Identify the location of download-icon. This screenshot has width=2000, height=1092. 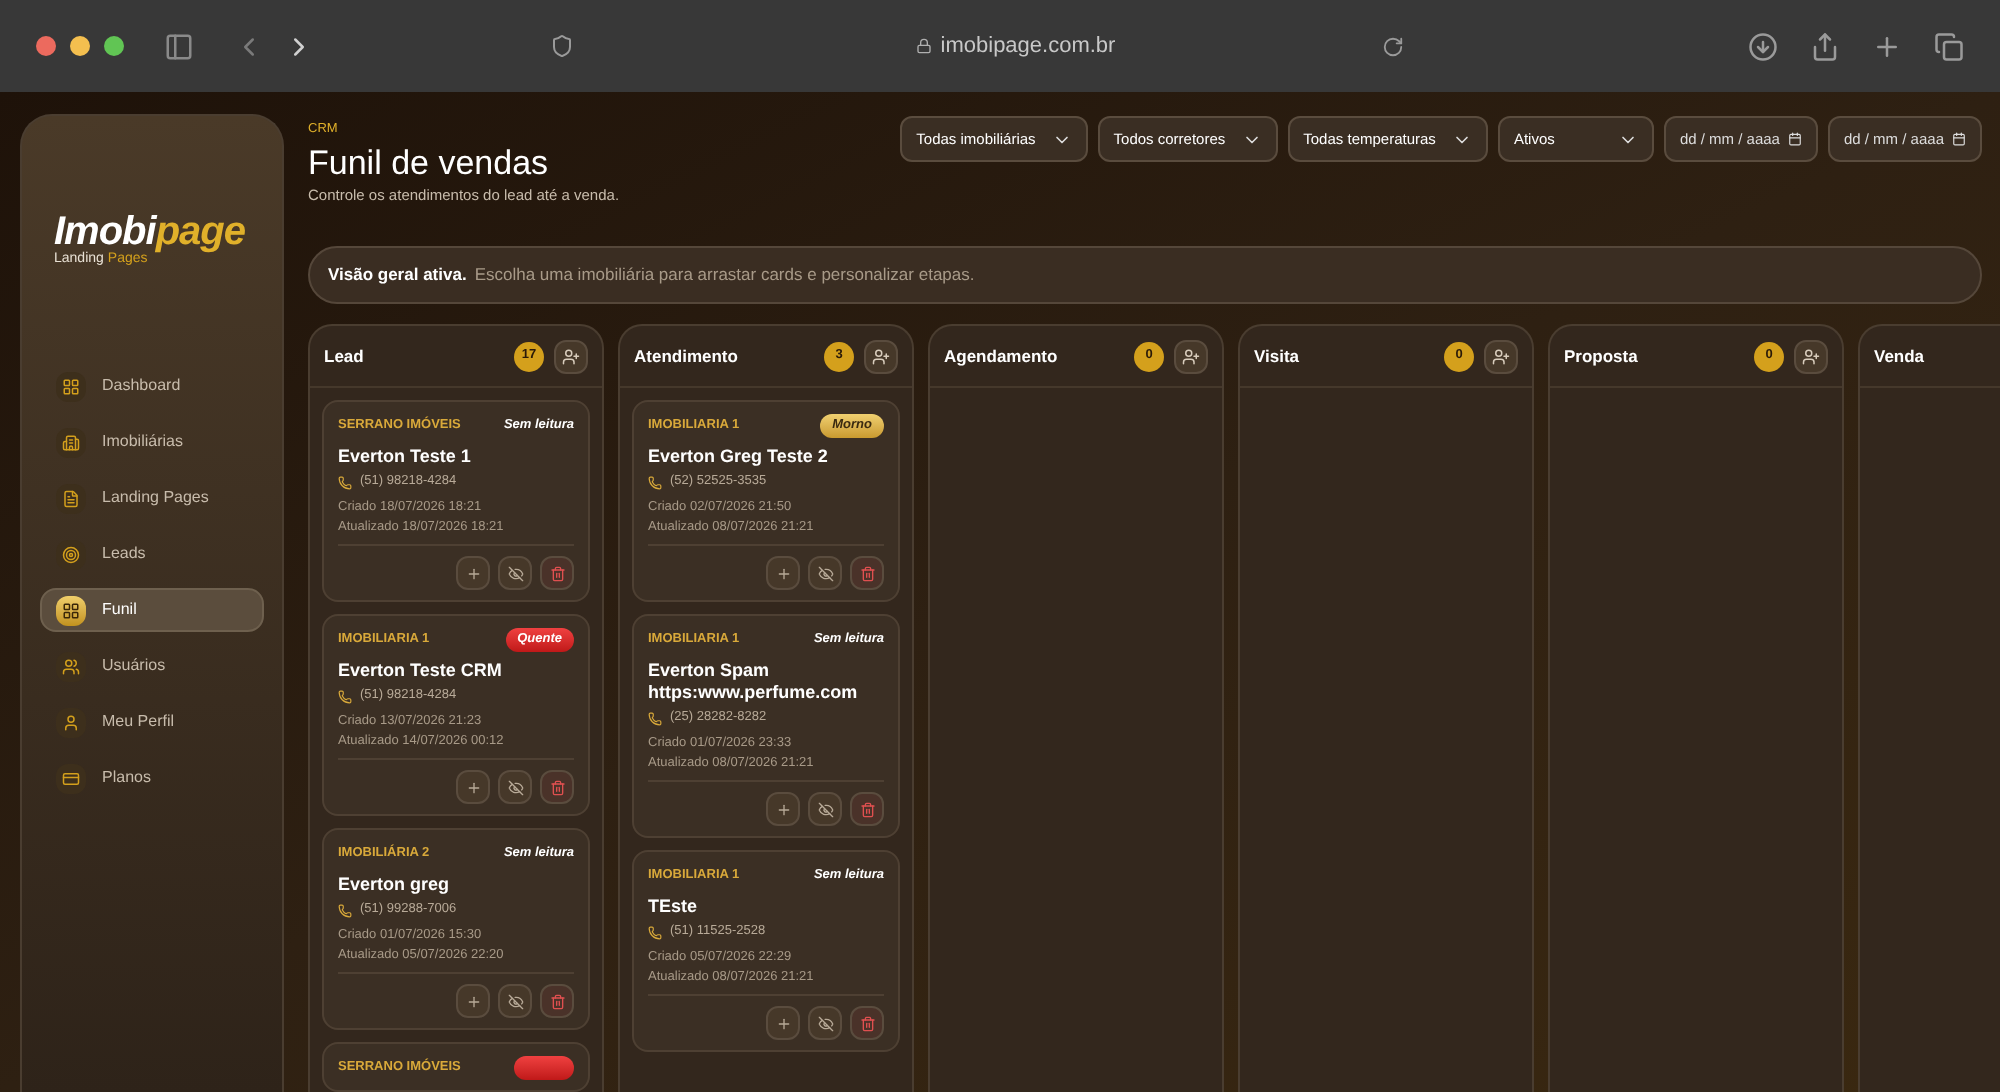
(1763, 46).